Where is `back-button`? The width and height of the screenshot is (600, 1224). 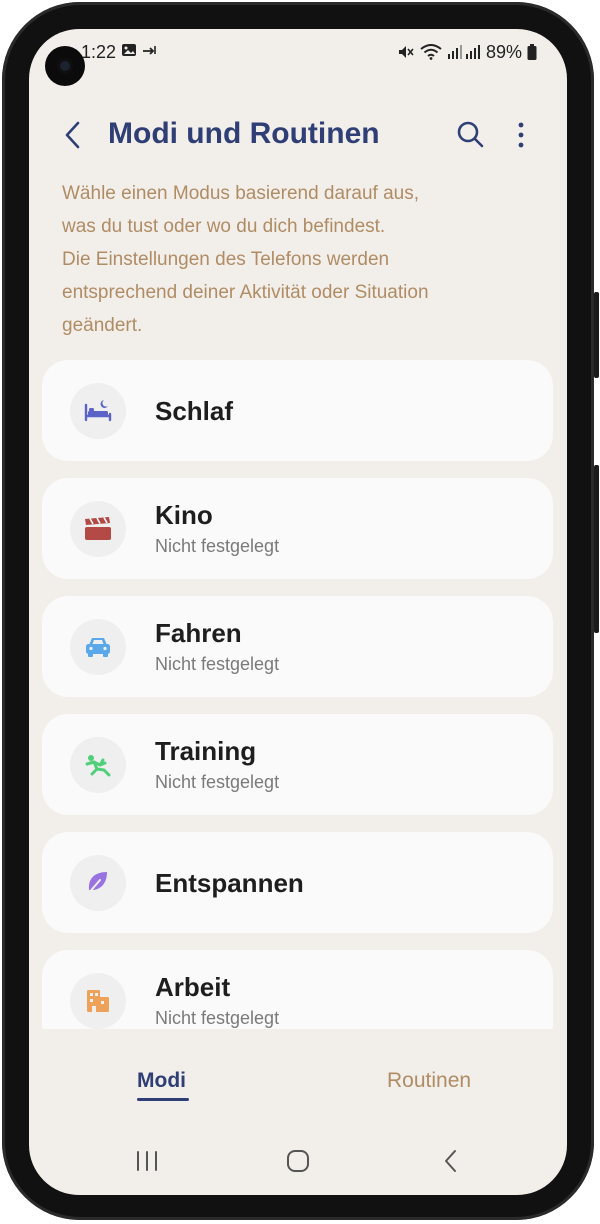
back-button is located at coordinates (74, 135).